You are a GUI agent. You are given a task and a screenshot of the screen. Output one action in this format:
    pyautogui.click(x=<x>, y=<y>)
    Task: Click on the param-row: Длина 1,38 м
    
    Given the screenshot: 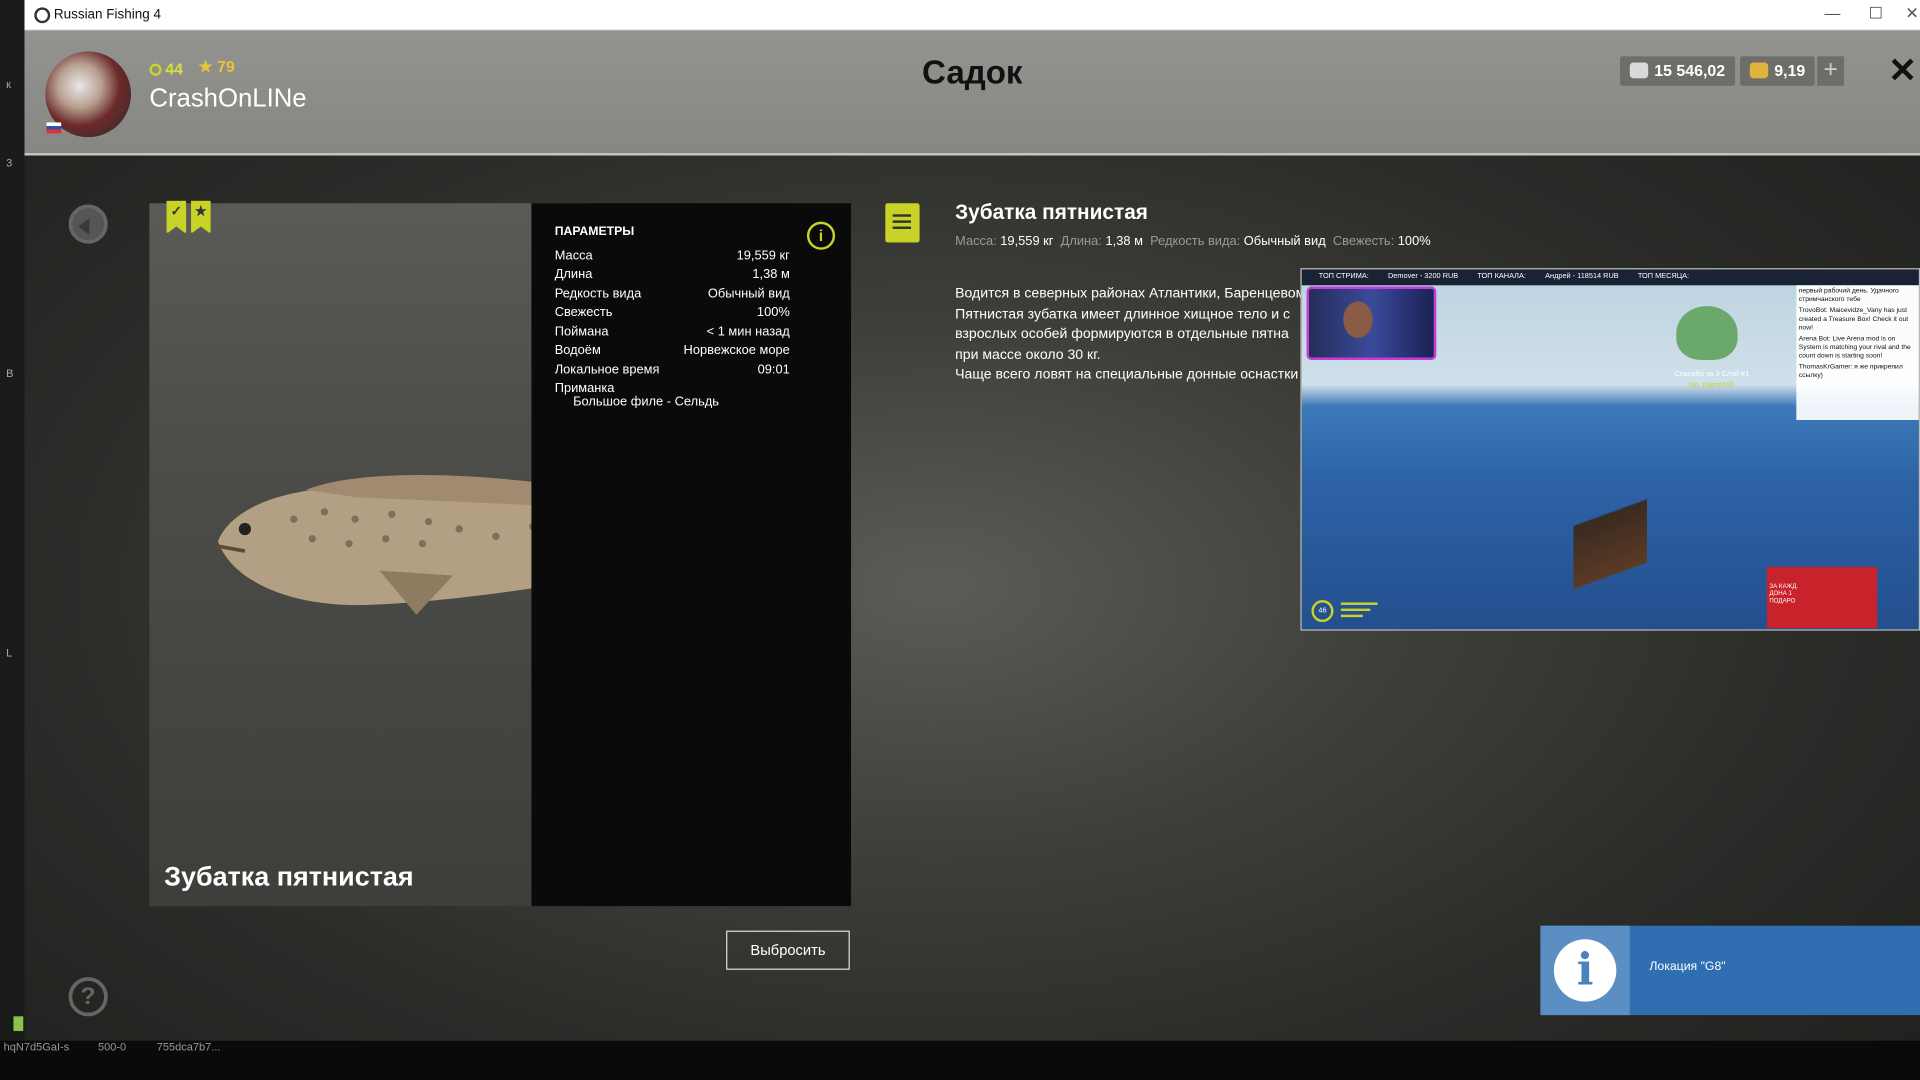 What is the action you would take?
    pyautogui.click(x=672, y=274)
    